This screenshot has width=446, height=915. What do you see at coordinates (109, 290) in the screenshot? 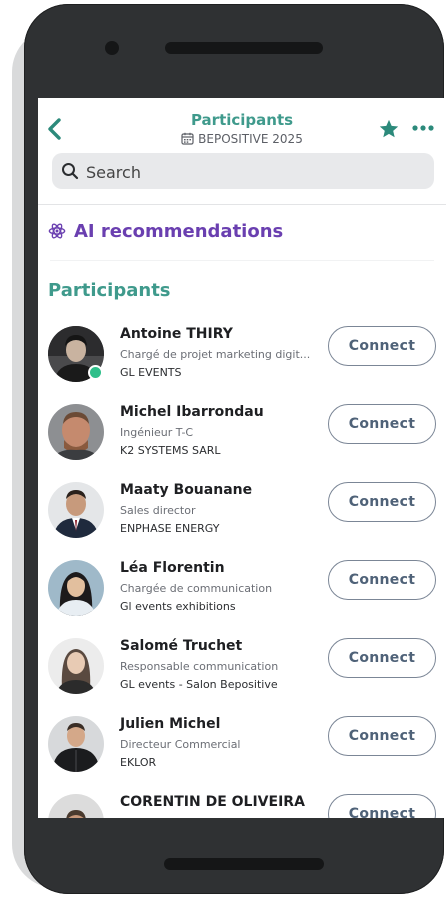
I see `section-title: Participants` at bounding box center [109, 290].